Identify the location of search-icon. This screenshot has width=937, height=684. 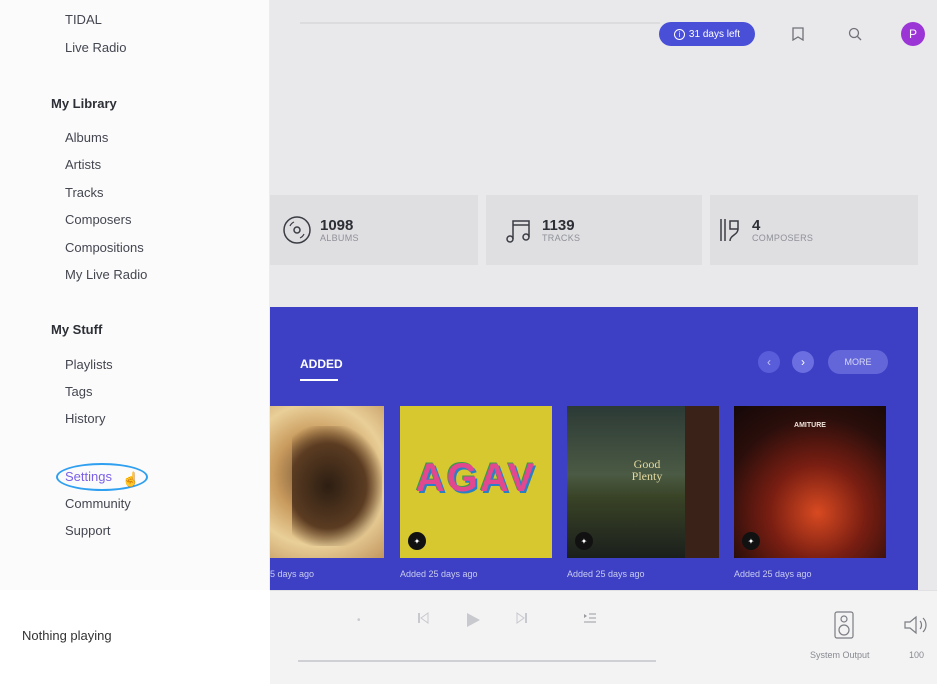
(855, 34).